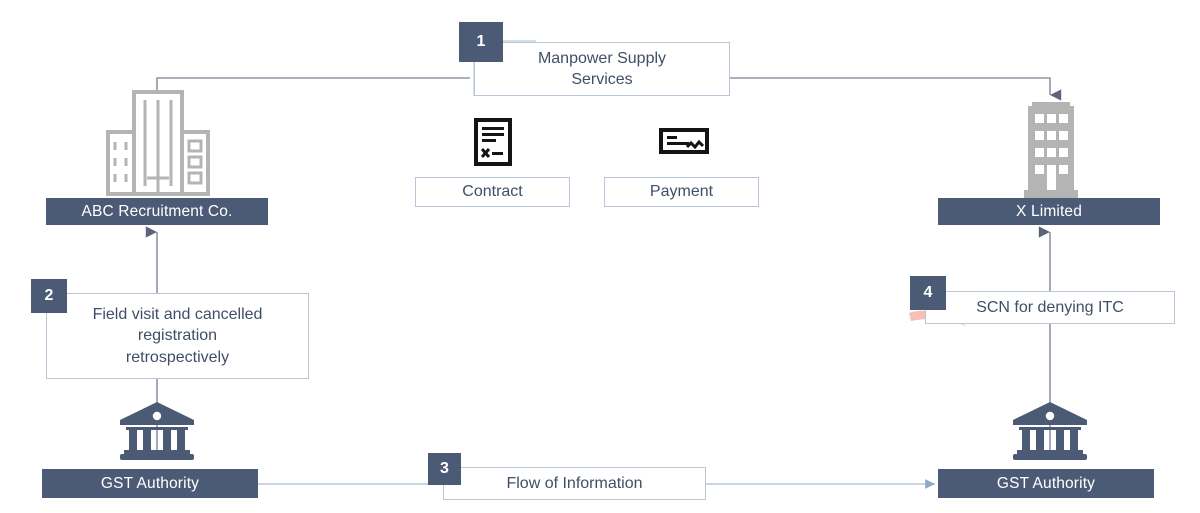 This screenshot has width=1200, height=513. Describe the element at coordinates (1049, 211) in the screenshot. I see `recipient-label-box: X Limited` at that location.